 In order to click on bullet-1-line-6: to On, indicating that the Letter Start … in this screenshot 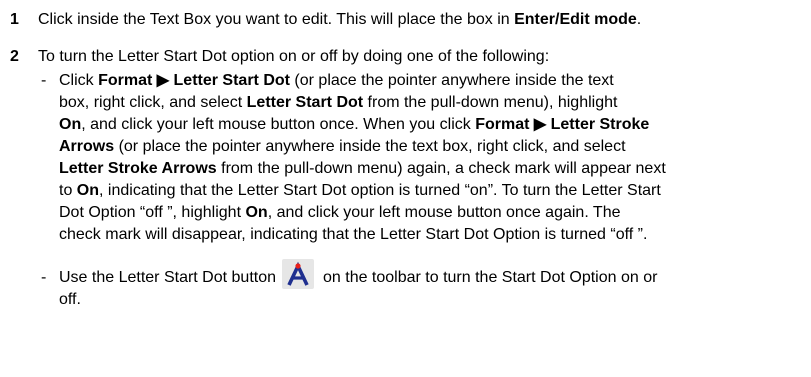, I will do `click(360, 190)`.